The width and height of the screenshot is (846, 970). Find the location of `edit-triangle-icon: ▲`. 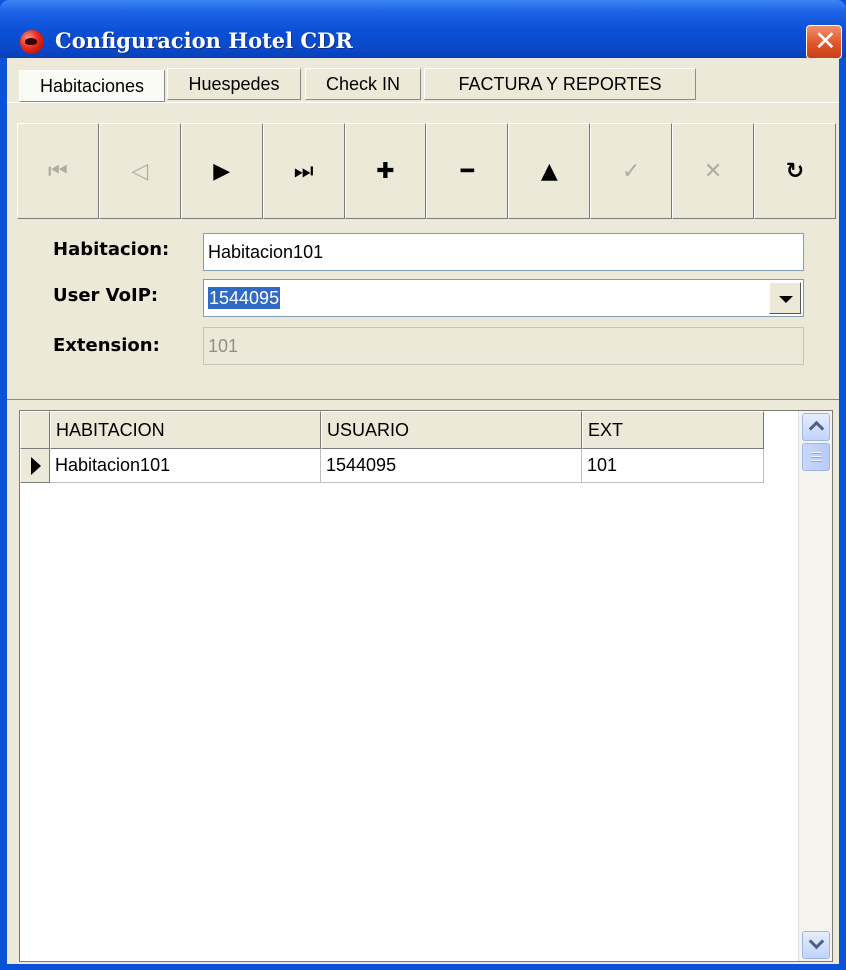

edit-triangle-icon: ▲ is located at coordinates (549, 171).